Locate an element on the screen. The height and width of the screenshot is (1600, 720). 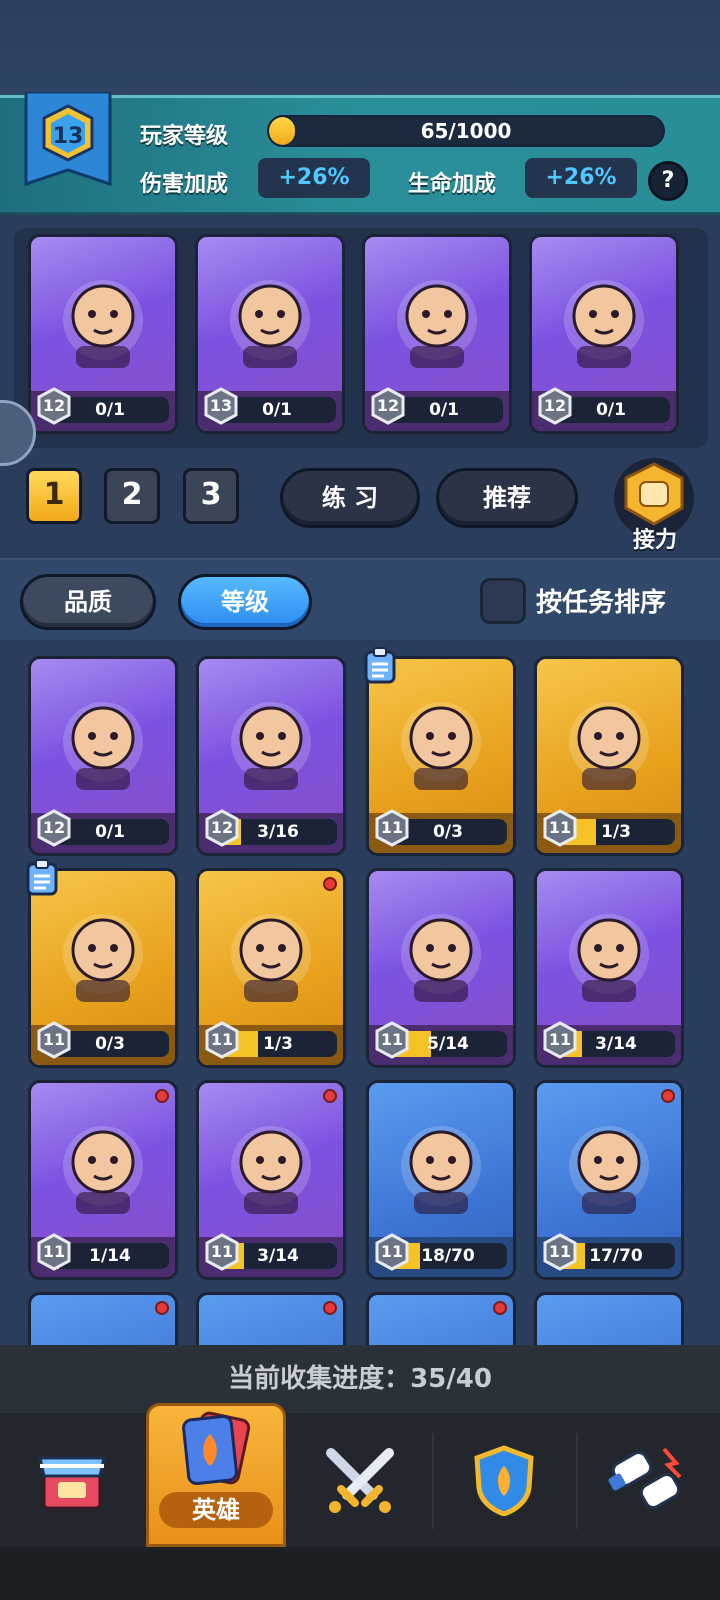
nav-guild is located at coordinates (504, 1480).